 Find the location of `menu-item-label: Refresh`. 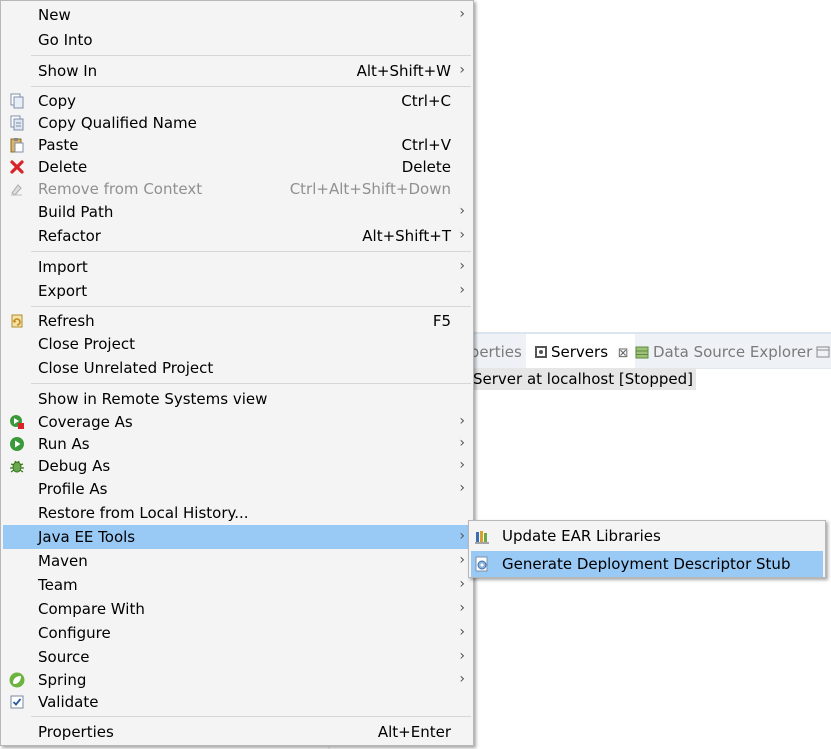

menu-item-label: Refresh is located at coordinates (66, 321).